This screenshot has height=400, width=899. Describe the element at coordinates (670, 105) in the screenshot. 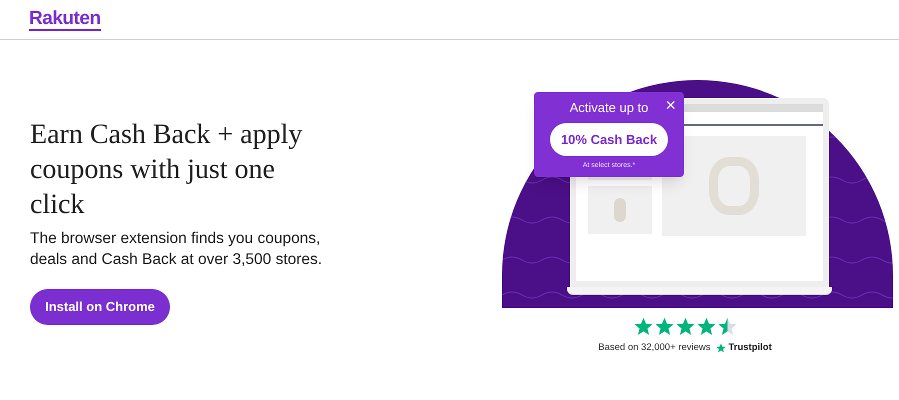

I see `close-icon: ×` at that location.